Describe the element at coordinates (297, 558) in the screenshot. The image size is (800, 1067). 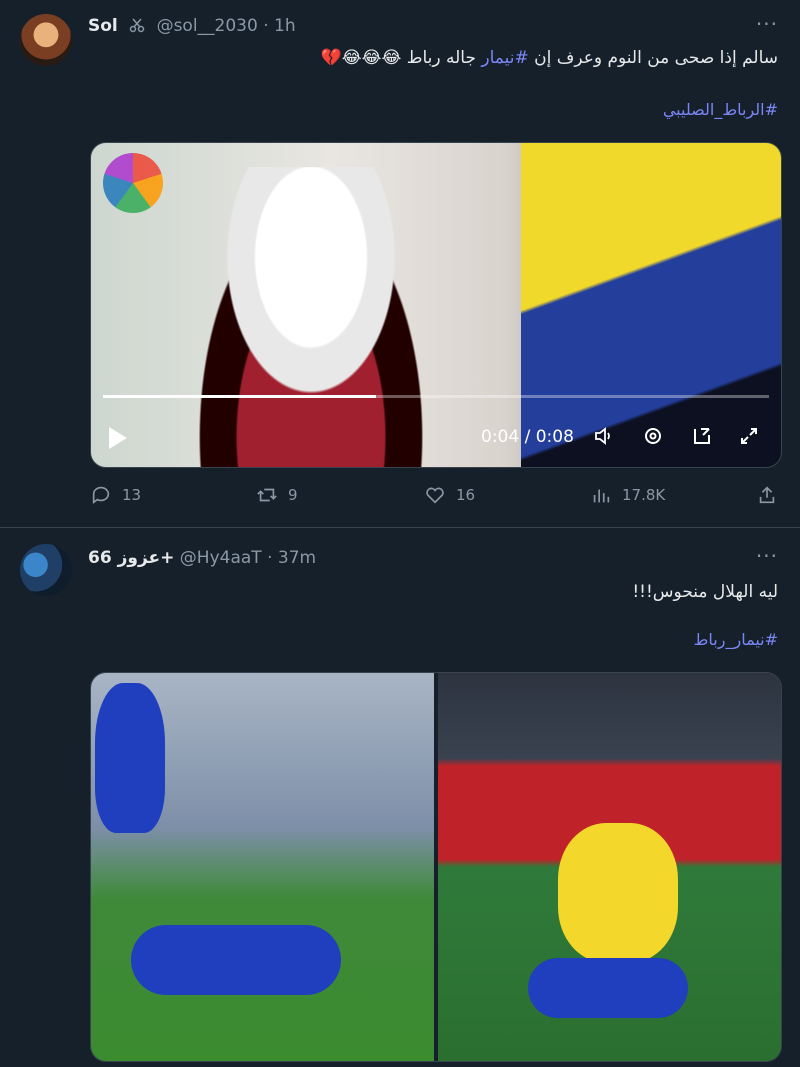
I see `tweet-time: 37m` at that location.